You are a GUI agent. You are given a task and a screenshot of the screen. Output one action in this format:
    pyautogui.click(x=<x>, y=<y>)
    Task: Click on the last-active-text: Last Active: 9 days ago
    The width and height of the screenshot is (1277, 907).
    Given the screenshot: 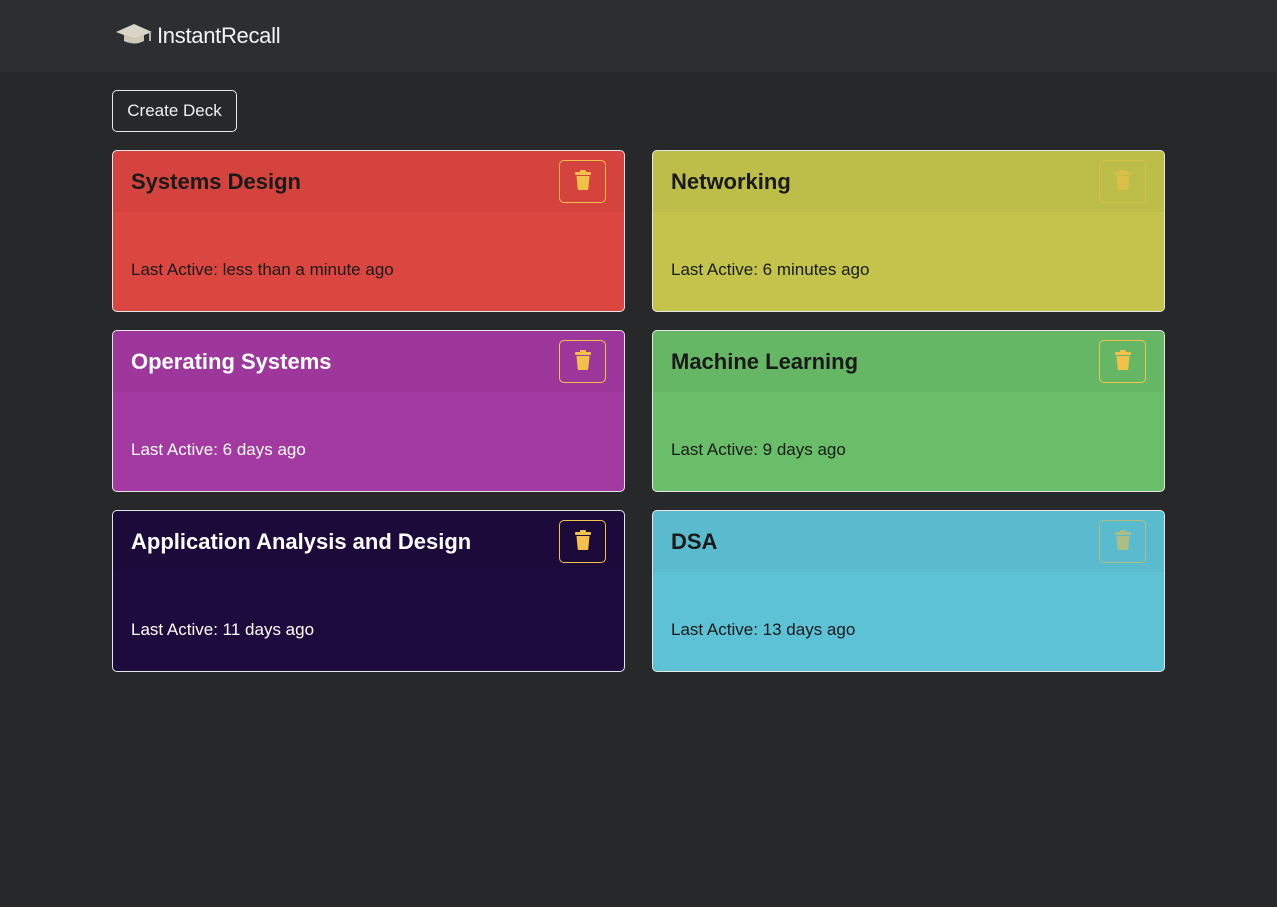 What is the action you would take?
    pyautogui.click(x=758, y=450)
    